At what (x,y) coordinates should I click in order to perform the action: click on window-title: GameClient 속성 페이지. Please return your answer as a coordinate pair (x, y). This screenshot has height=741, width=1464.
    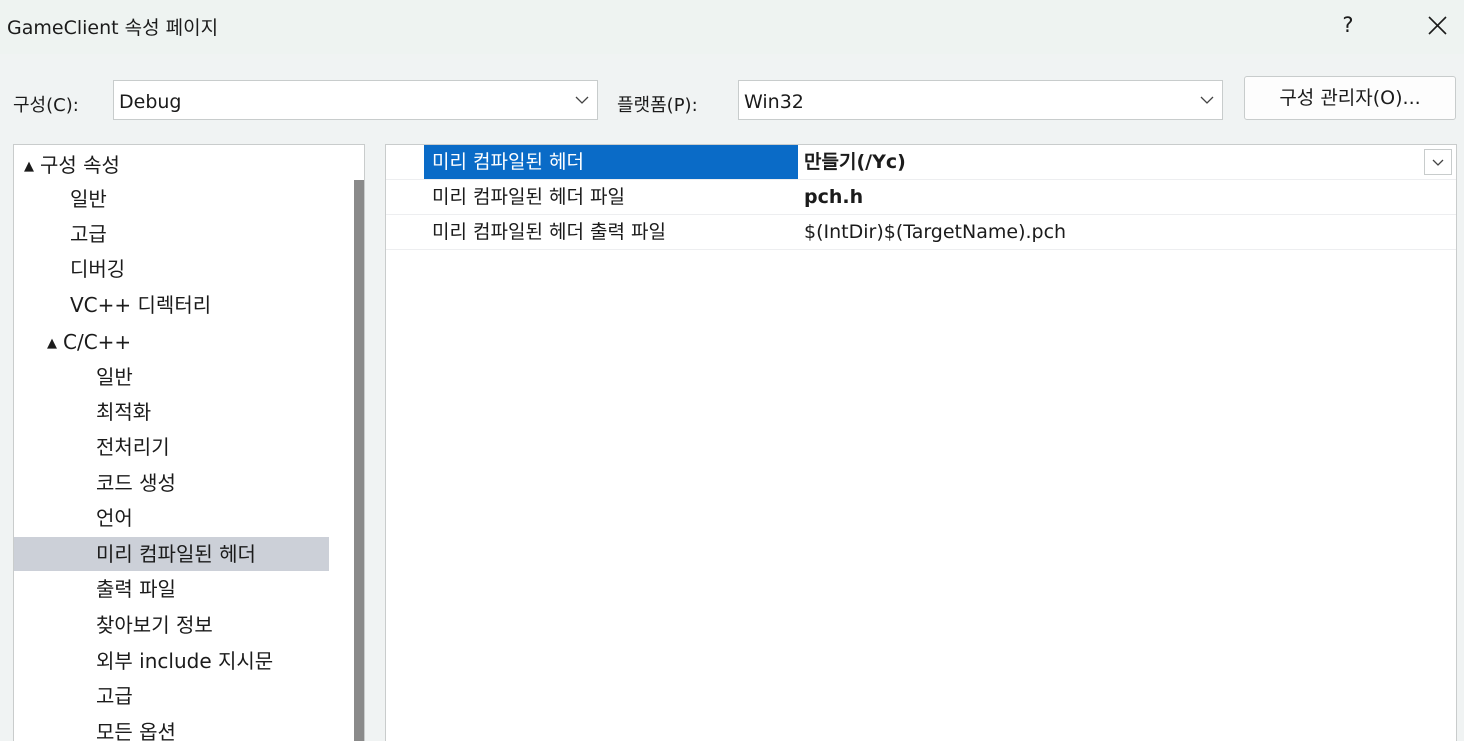
    Looking at the image, I should click on (113, 28).